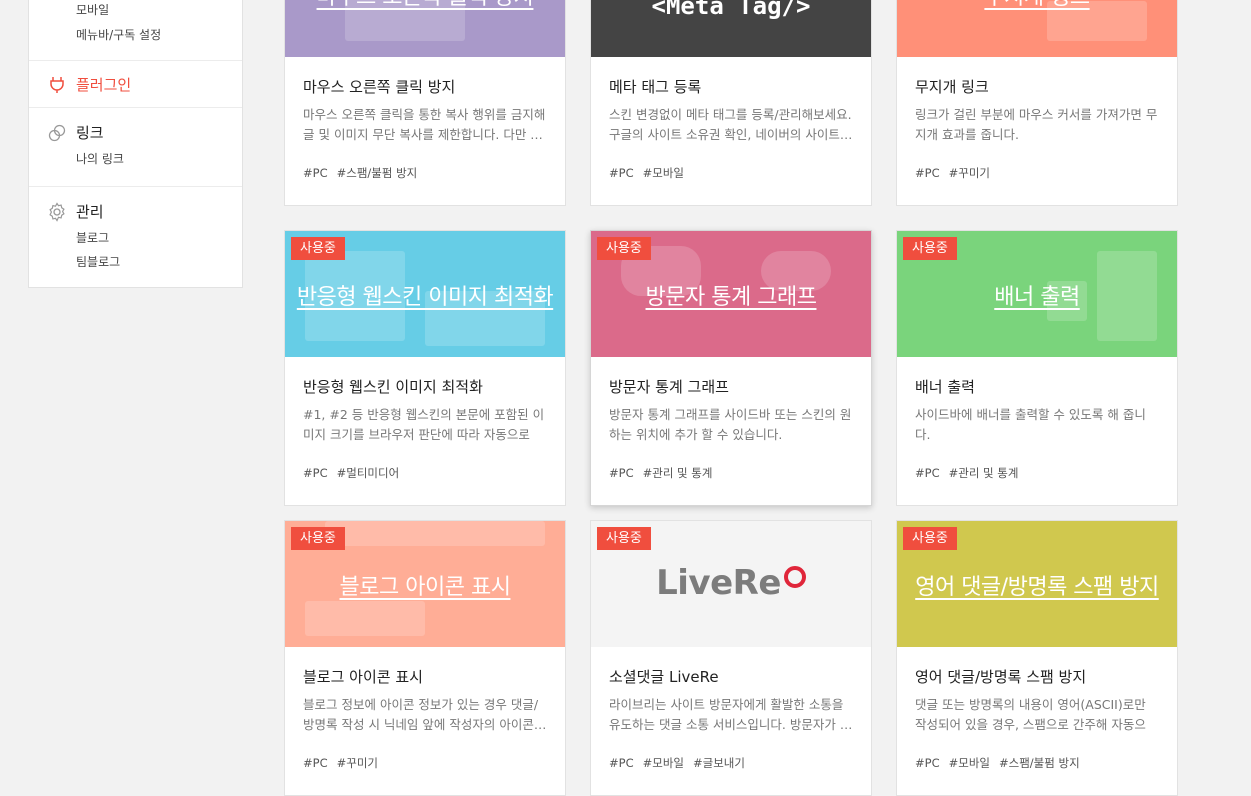  I want to click on card-title: 블로그 아이콘 표시, so click(363, 676).